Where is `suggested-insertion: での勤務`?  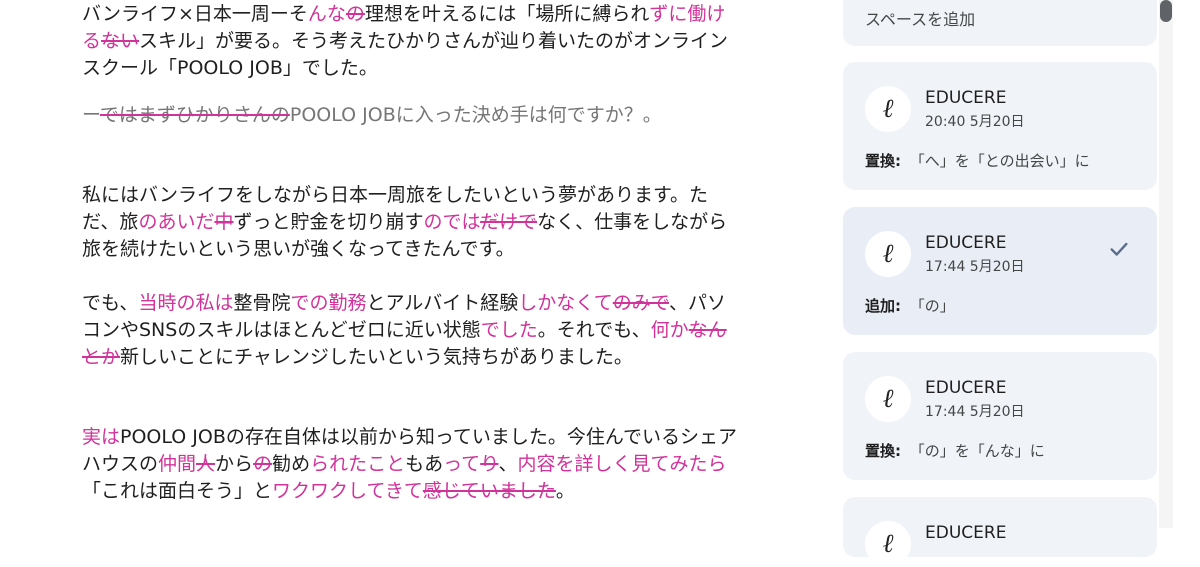
suggested-insertion: での勤務 is located at coordinates (328, 303).